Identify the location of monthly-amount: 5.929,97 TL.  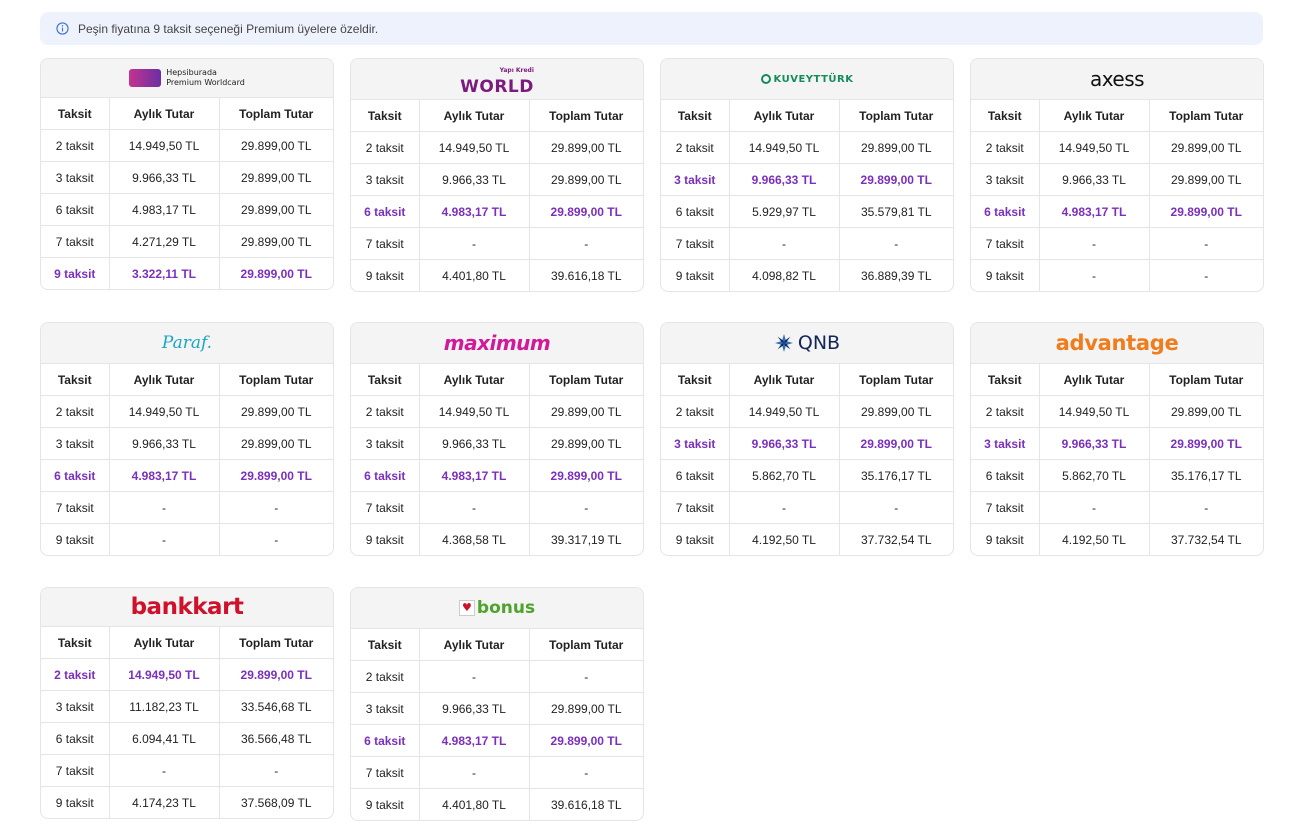
(784, 211).